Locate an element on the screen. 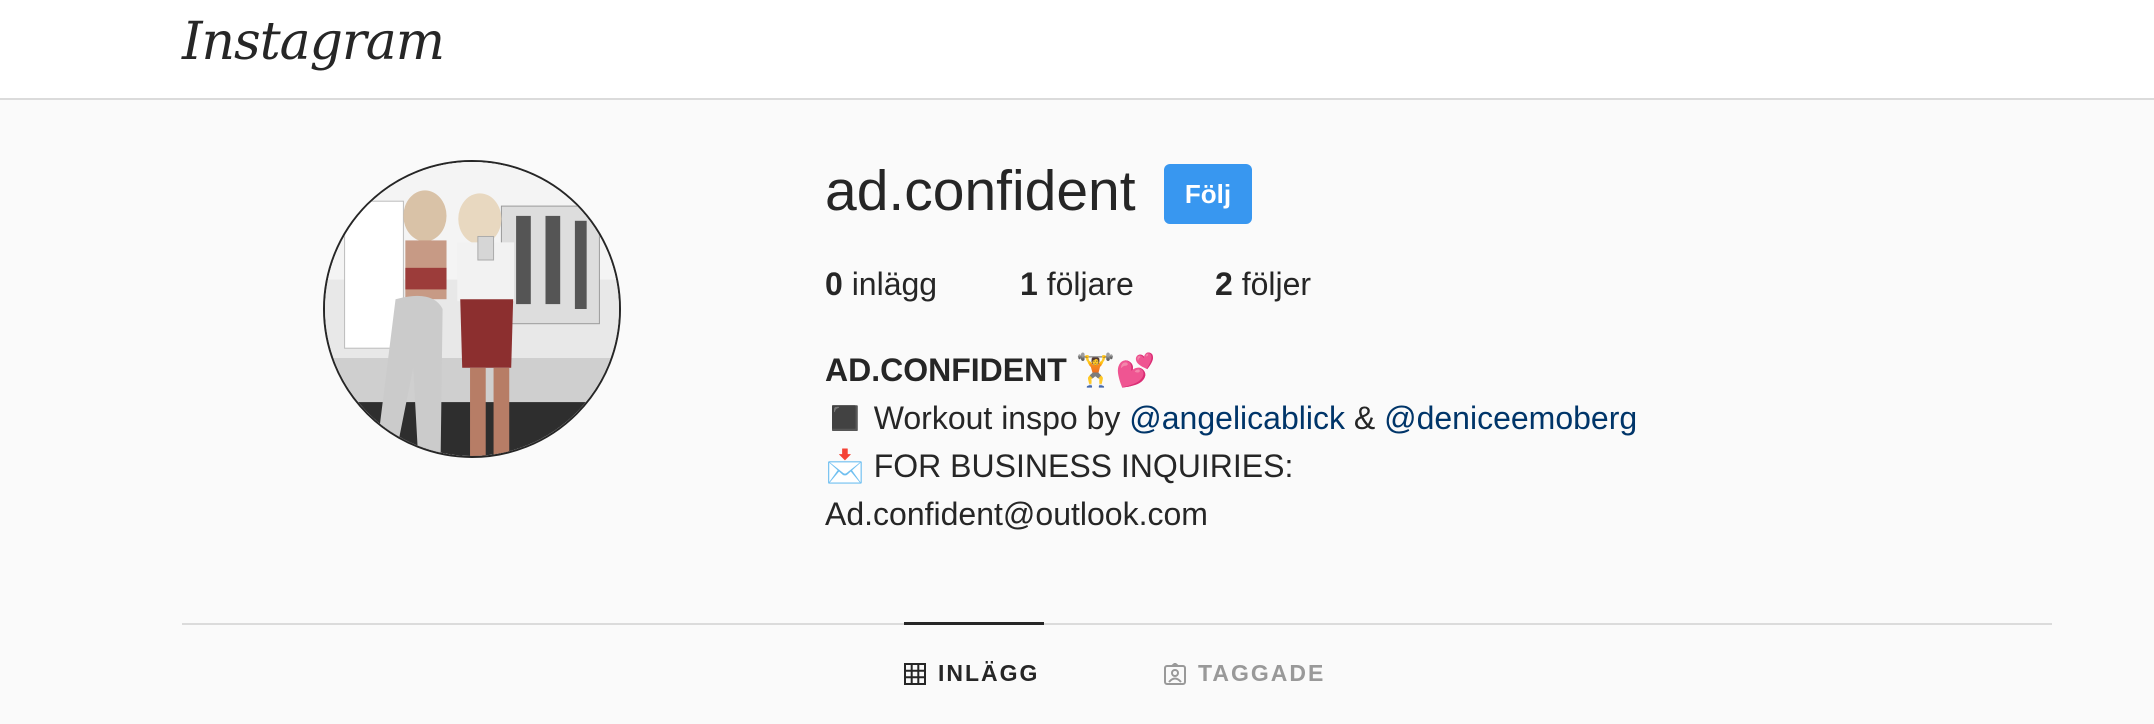 The height and width of the screenshot is (724, 2154). mention-link-deniceemoberg: @deniceemoberg is located at coordinates (1510, 418).